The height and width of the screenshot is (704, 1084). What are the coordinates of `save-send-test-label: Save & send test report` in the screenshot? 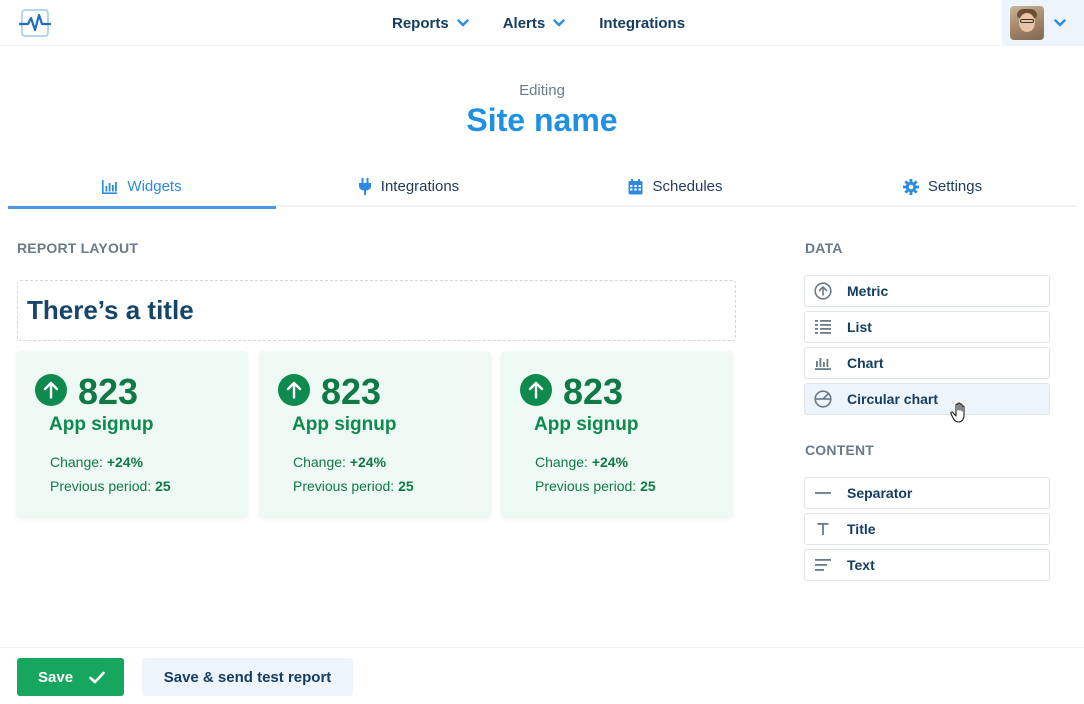 It's located at (247, 677).